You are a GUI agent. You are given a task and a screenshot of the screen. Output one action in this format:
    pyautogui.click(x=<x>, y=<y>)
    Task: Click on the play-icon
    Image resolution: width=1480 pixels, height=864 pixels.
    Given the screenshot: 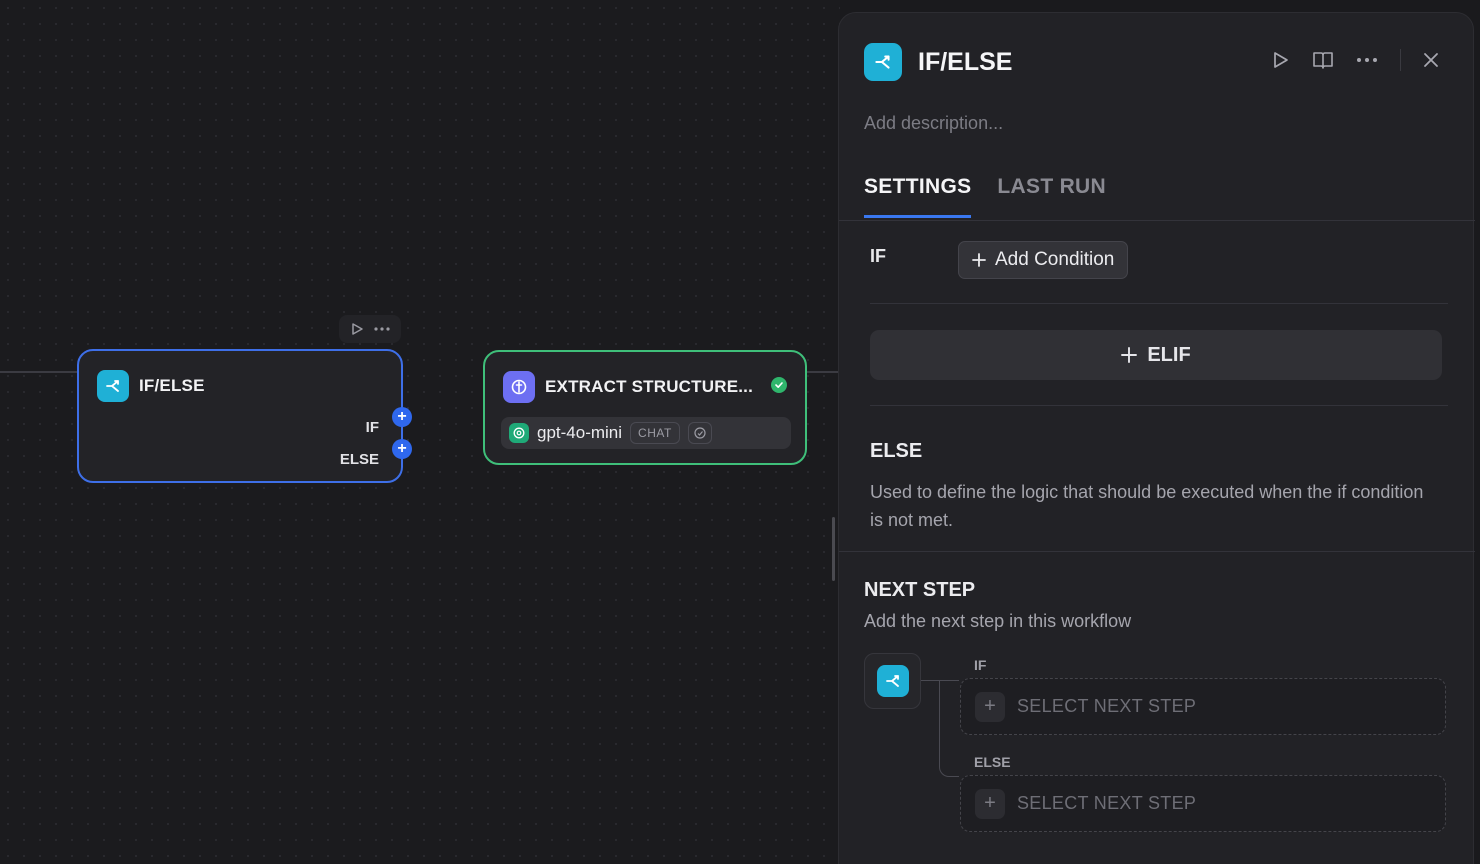 What is the action you would take?
    pyautogui.click(x=357, y=329)
    